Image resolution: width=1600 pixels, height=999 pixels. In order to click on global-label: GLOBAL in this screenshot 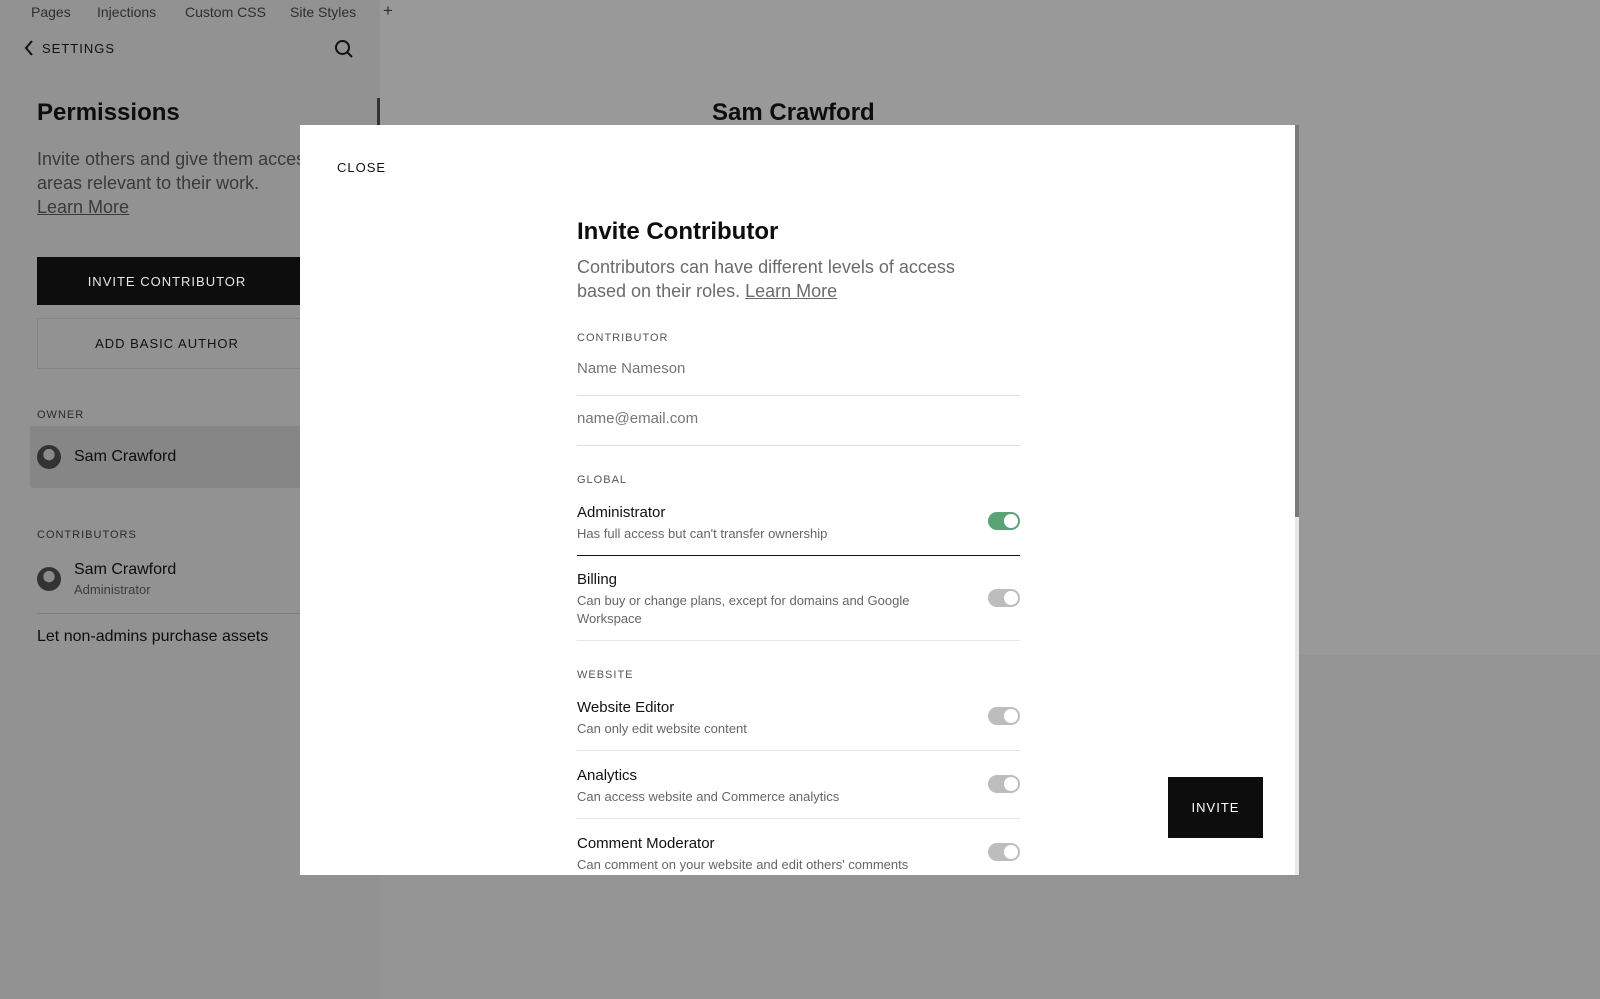, I will do `click(602, 480)`.